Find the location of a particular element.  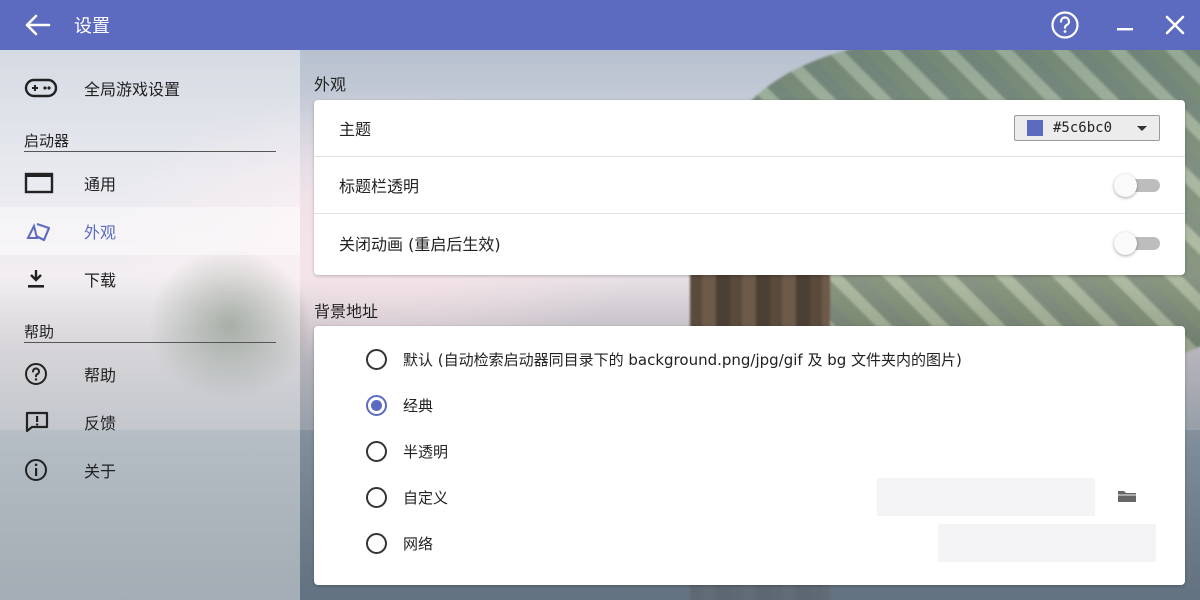

close-button is located at coordinates (1175, 25).